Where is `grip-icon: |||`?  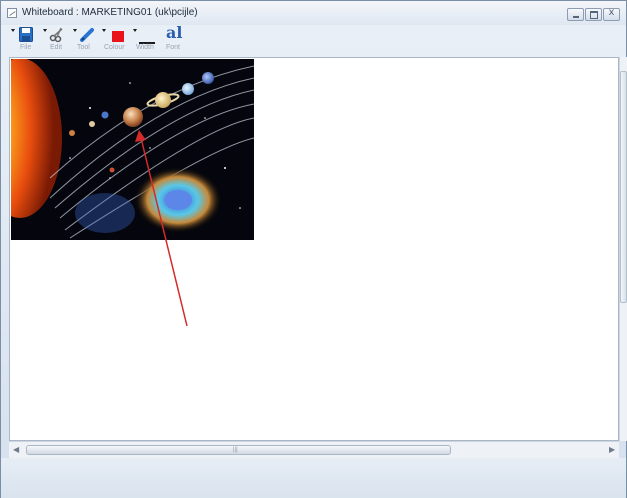 grip-icon: ||| is located at coordinates (235, 450).